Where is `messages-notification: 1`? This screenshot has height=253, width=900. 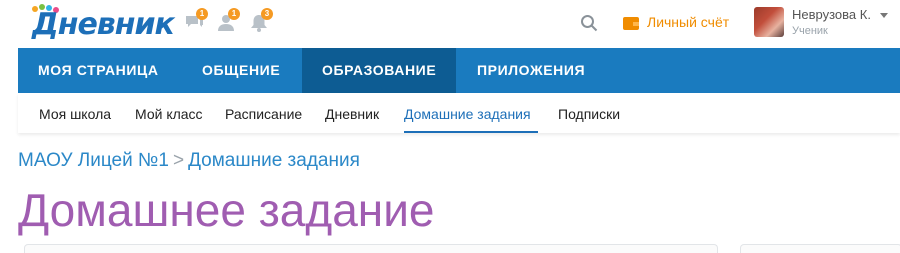
messages-notification: 1 is located at coordinates (196, 20).